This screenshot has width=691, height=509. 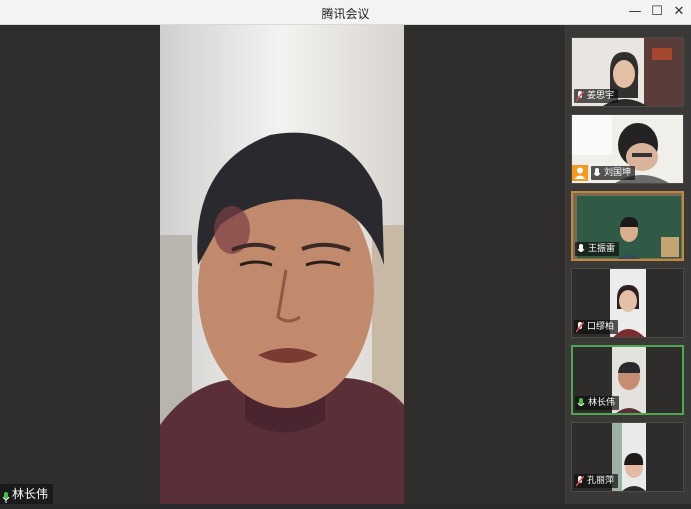 I want to click on close-button: ✕, so click(x=679, y=12).